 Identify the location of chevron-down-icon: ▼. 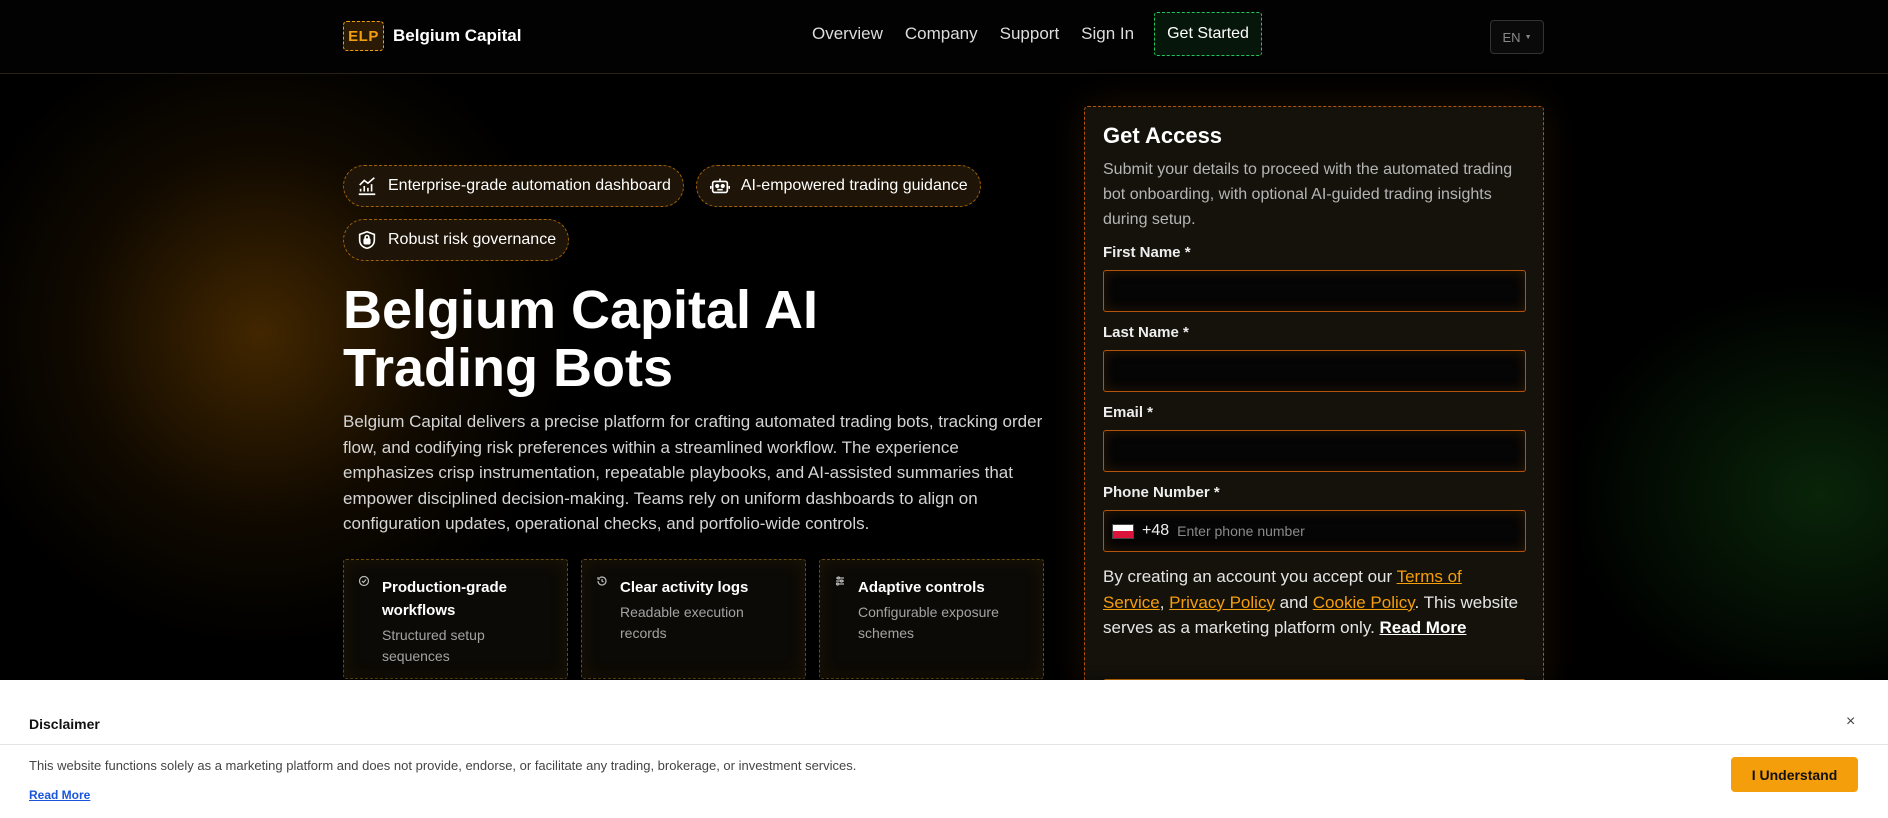
(1528, 37).